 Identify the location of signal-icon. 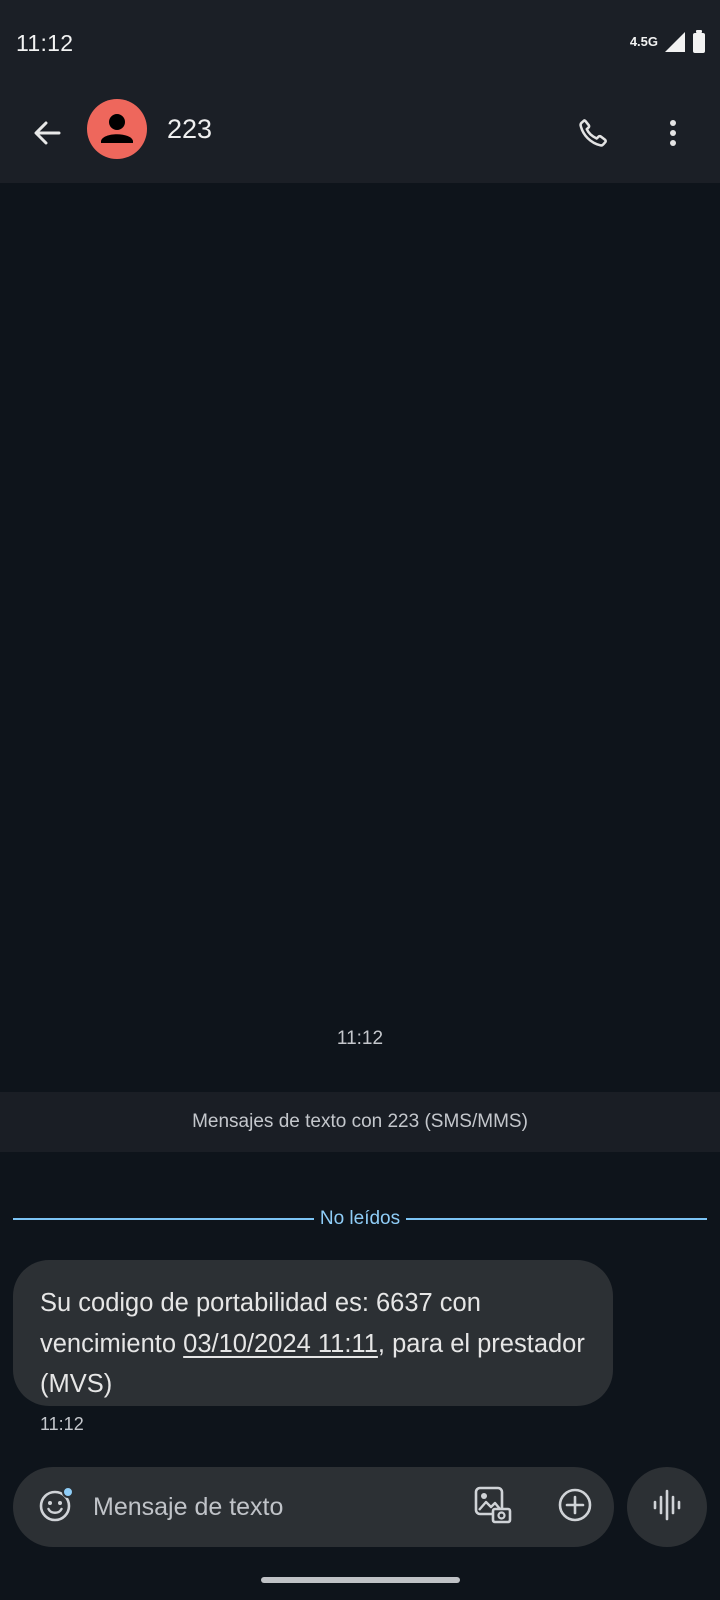
(675, 44).